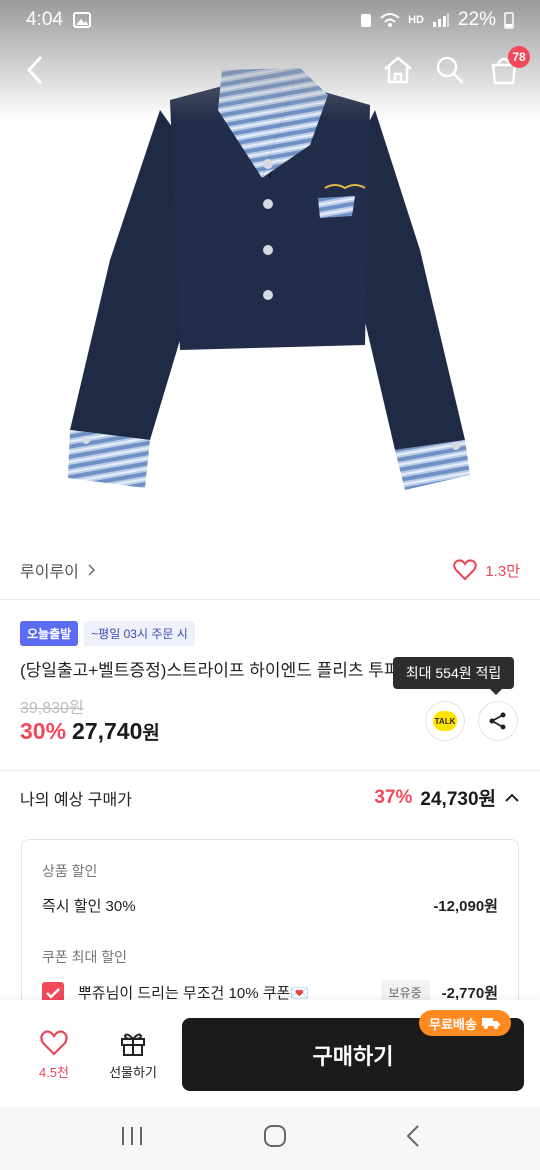 This screenshot has height=1170, width=540. I want to click on gift-icon, so click(133, 1044).